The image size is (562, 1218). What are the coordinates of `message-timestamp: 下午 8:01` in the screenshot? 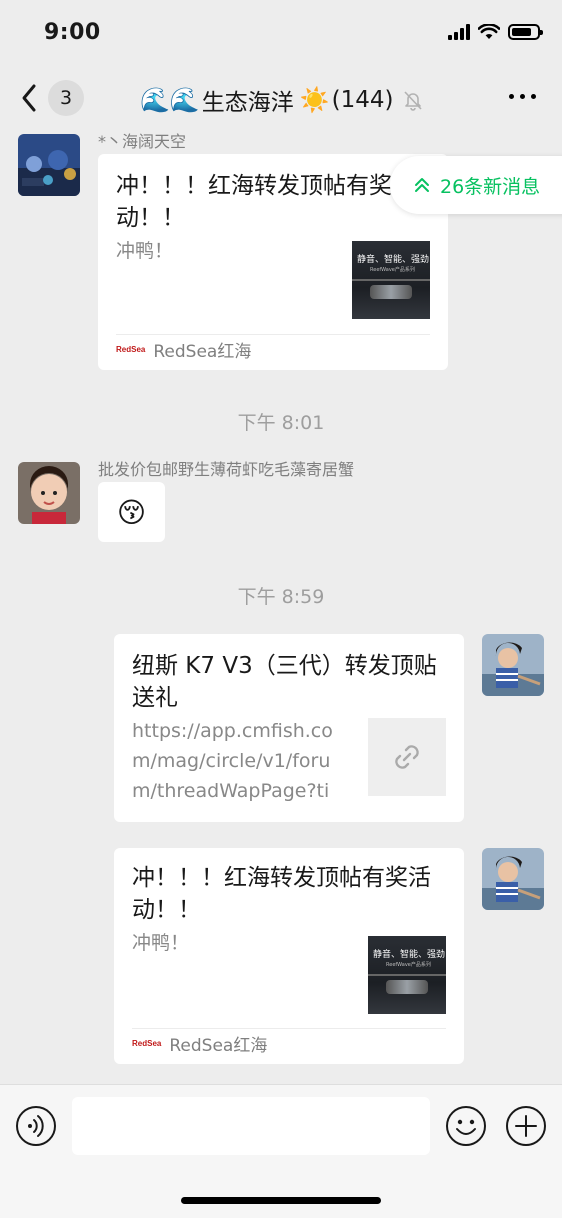 It's located at (281, 423).